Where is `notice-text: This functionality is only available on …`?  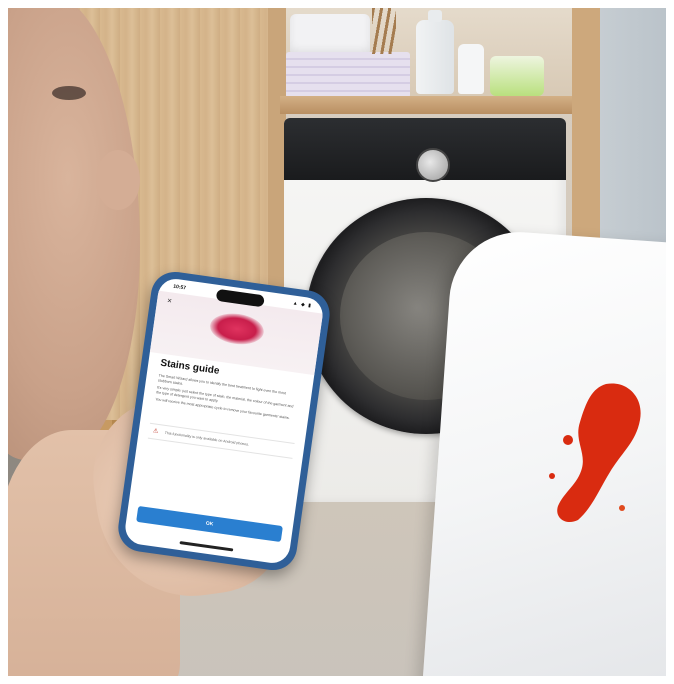 notice-text: This functionality is only available on … is located at coordinates (207, 438).